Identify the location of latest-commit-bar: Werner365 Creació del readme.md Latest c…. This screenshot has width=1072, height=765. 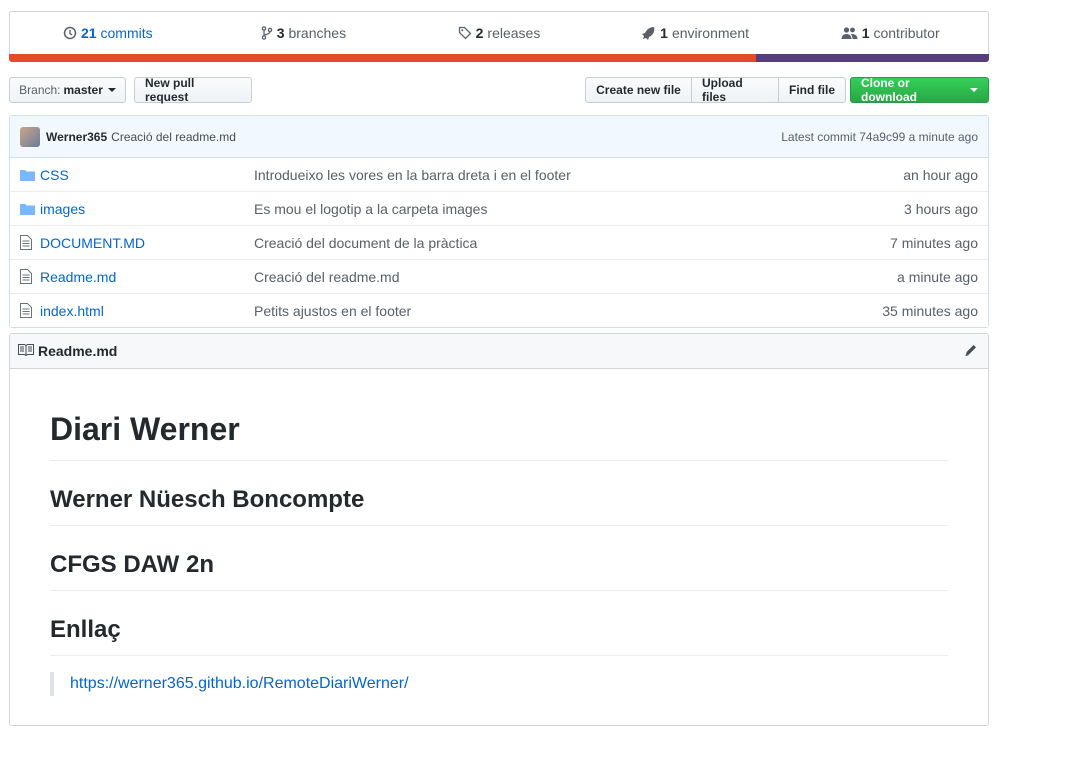
(499, 137).